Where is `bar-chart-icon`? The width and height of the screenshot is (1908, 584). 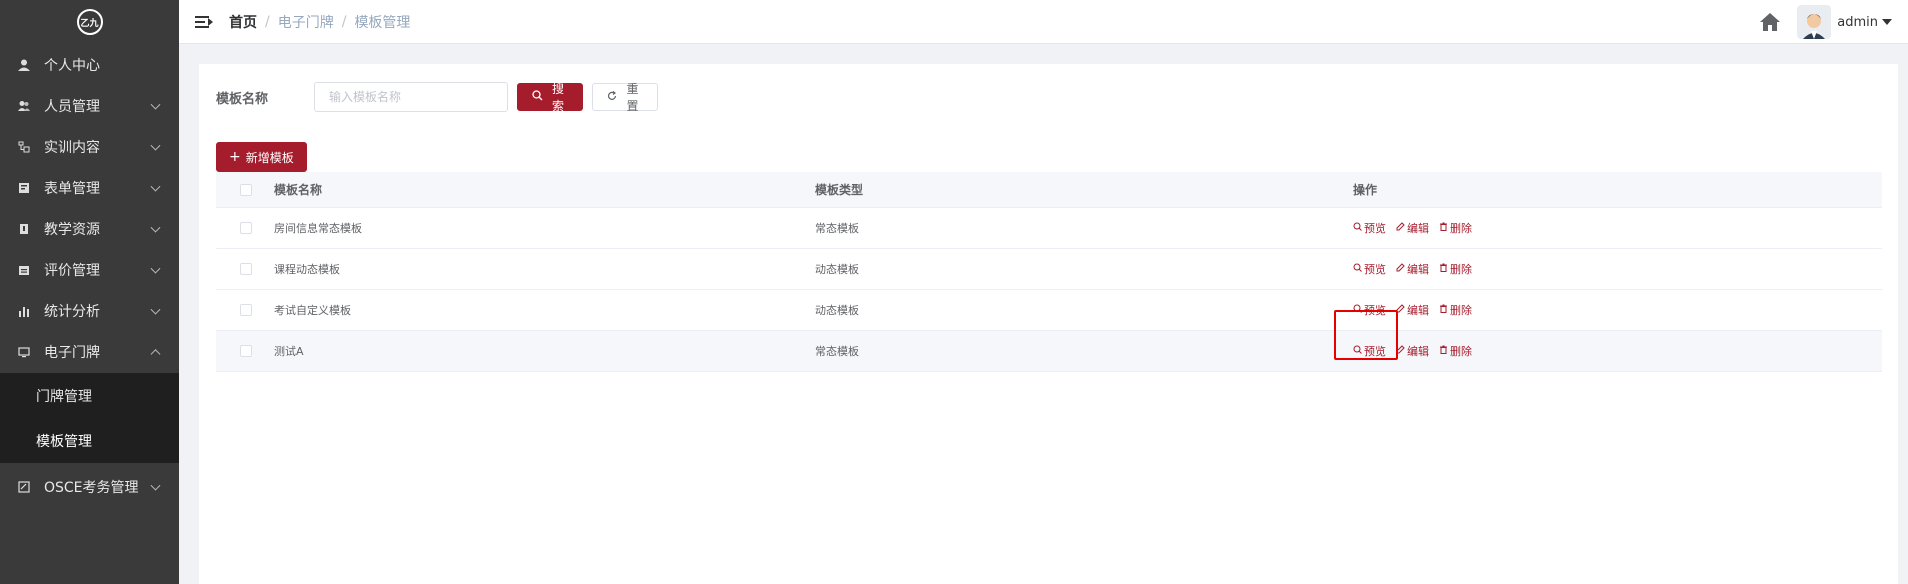
bar-chart-icon is located at coordinates (24, 311).